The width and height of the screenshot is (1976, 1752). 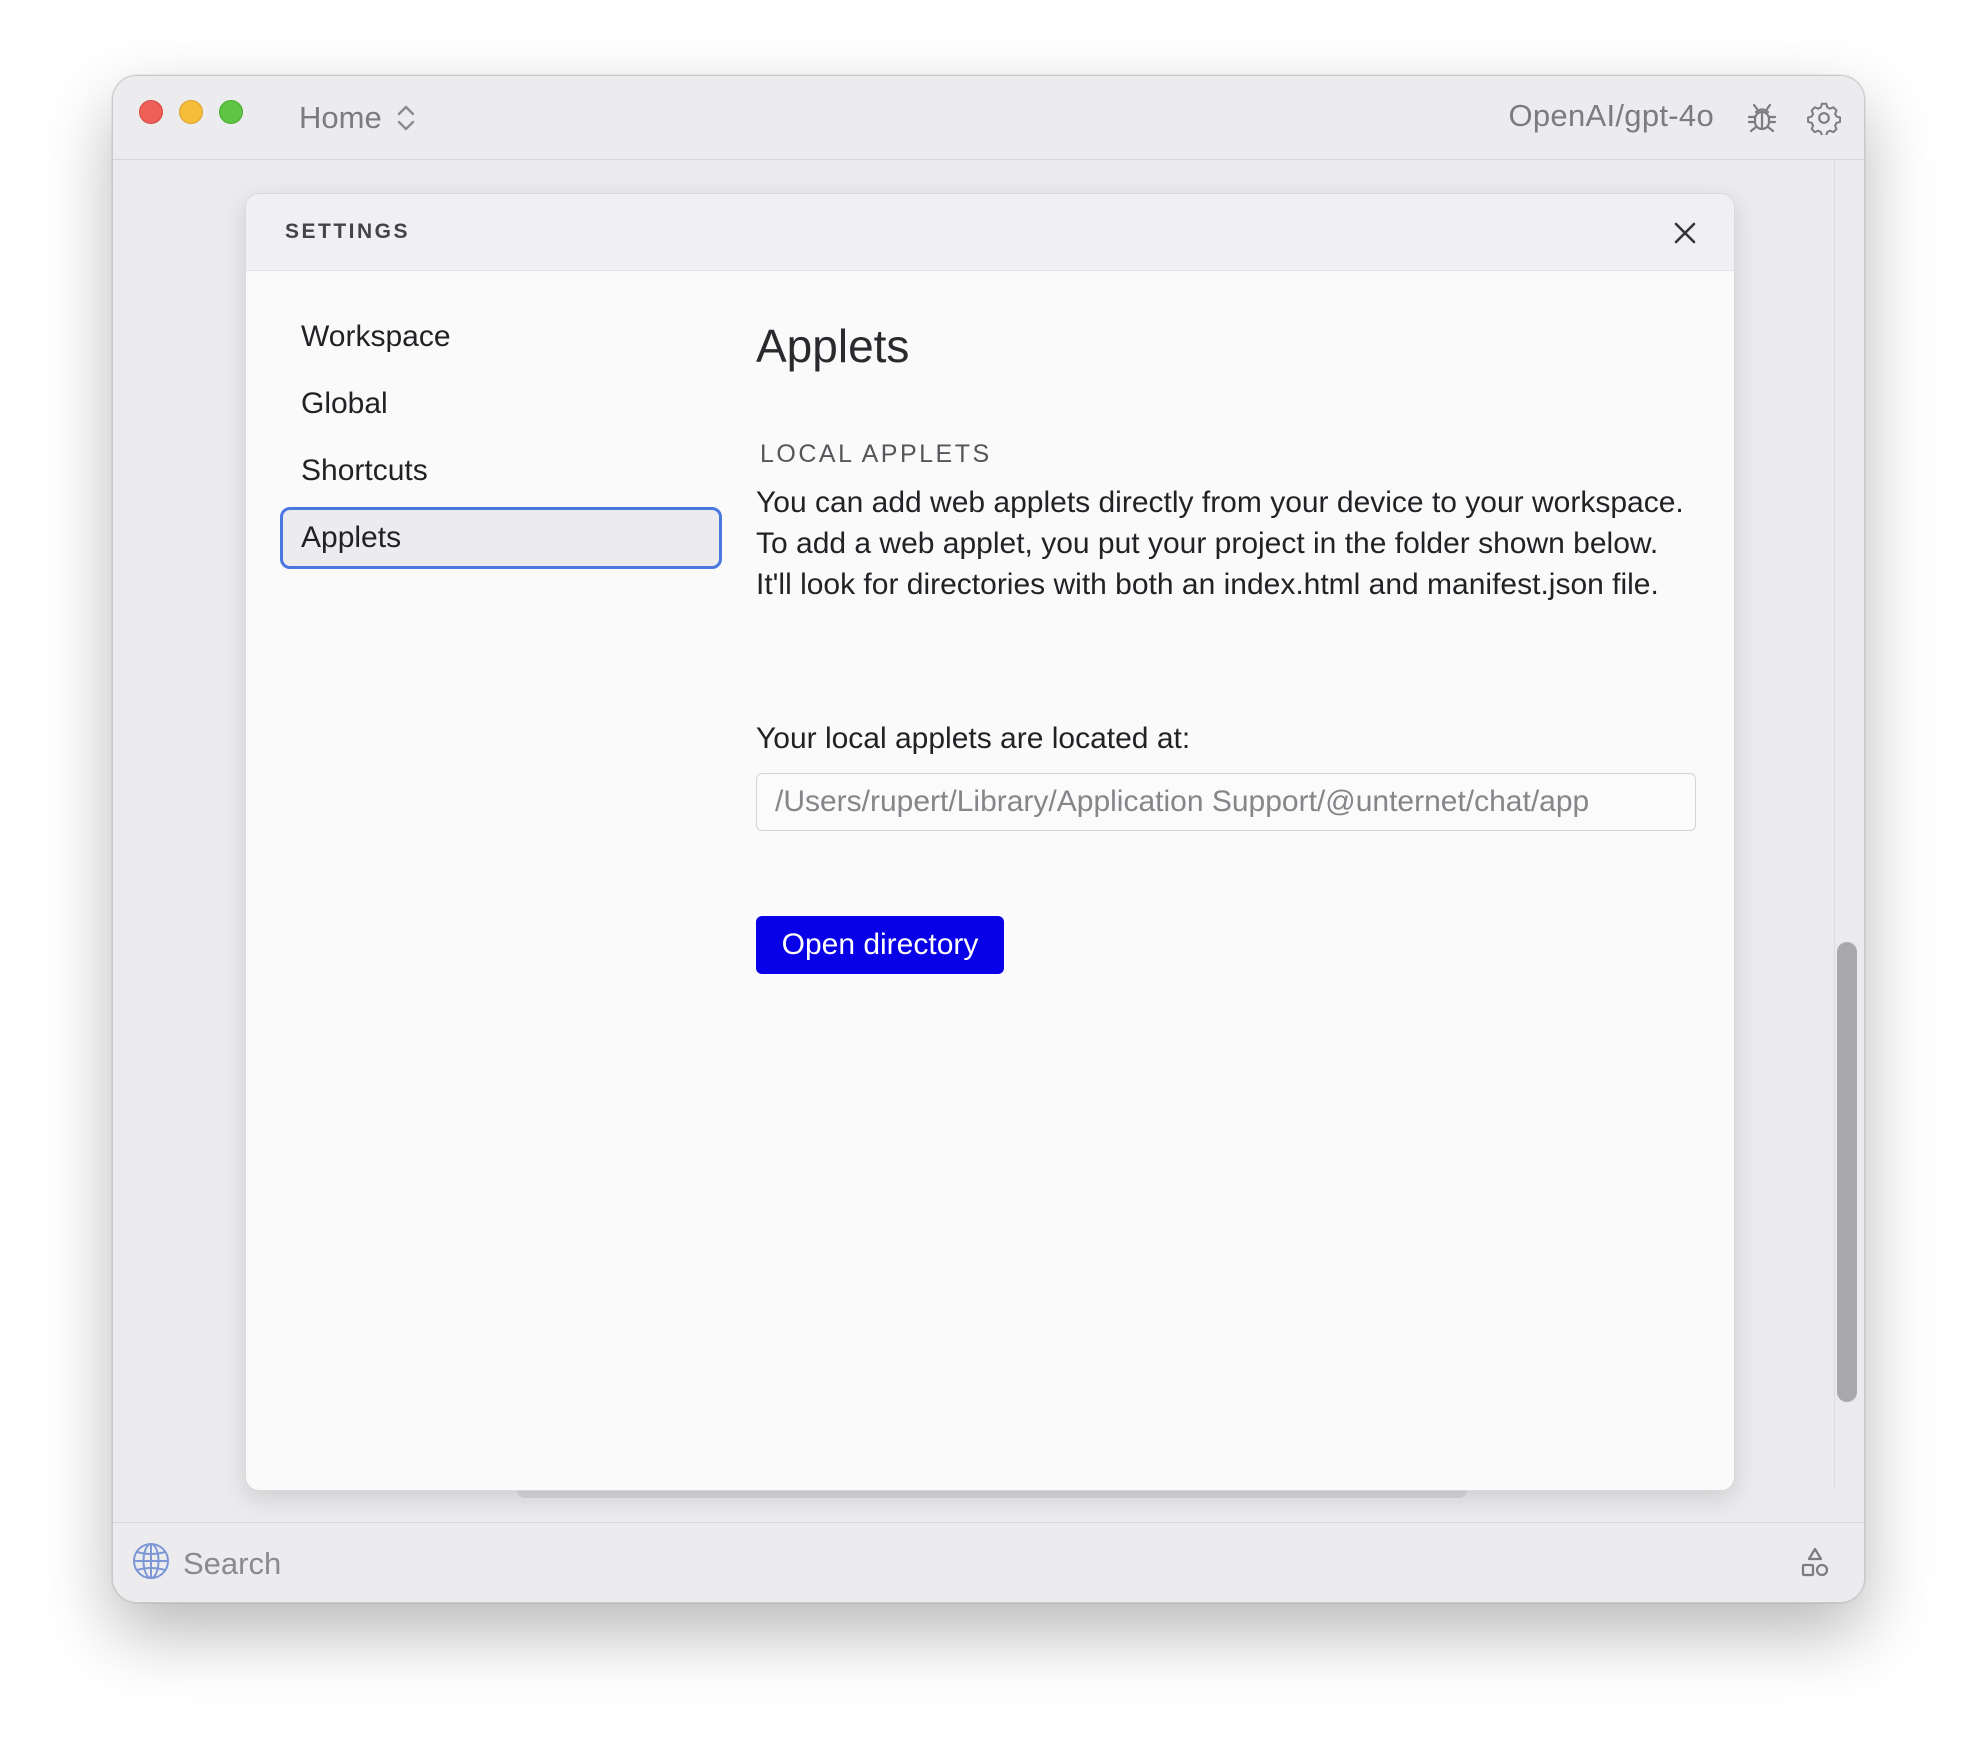 I want to click on workspace-label: Home, so click(x=340, y=117).